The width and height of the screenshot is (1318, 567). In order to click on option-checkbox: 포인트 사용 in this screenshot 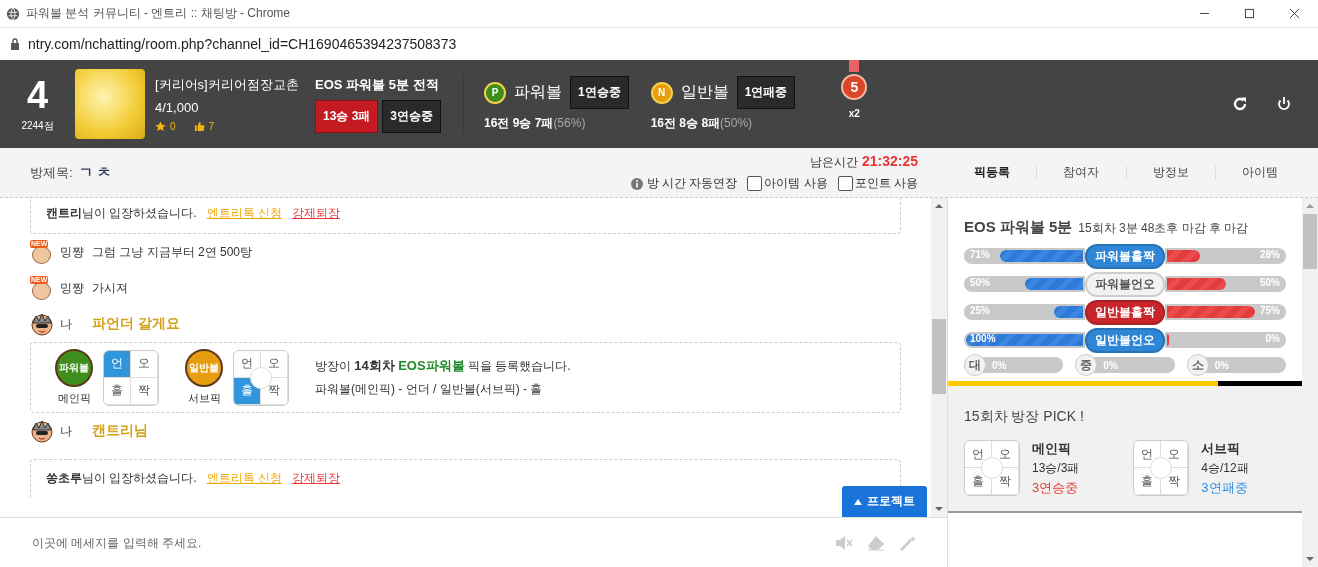, I will do `click(877, 183)`.